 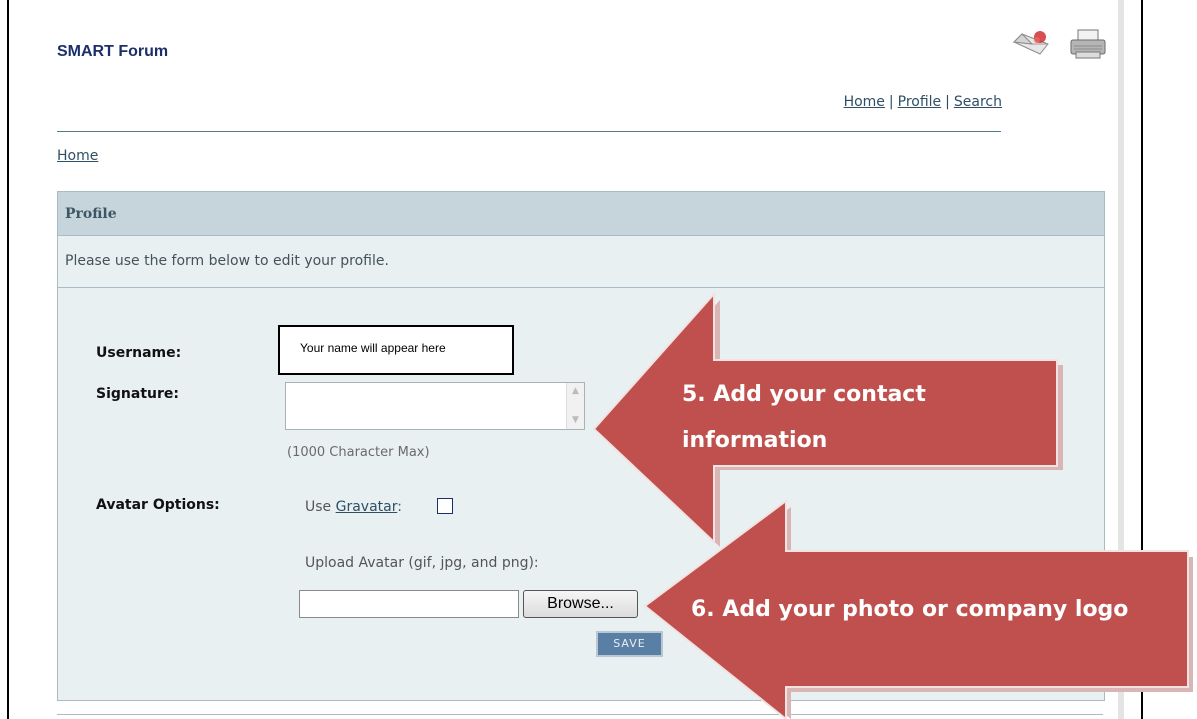 I want to click on callout-6-text: 6. Add your photo or company logo, so click(x=910, y=609).